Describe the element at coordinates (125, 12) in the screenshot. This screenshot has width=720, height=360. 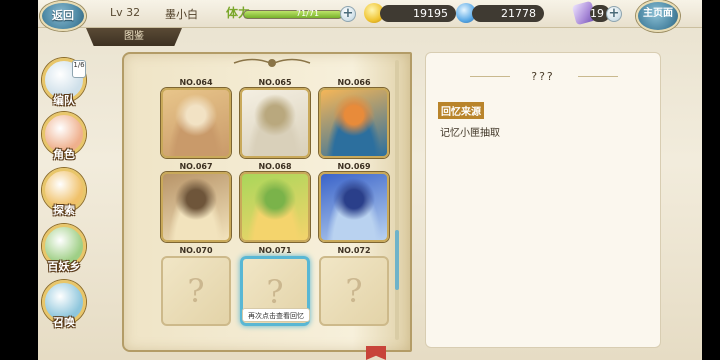
I see `player-level: Lv 32` at that location.